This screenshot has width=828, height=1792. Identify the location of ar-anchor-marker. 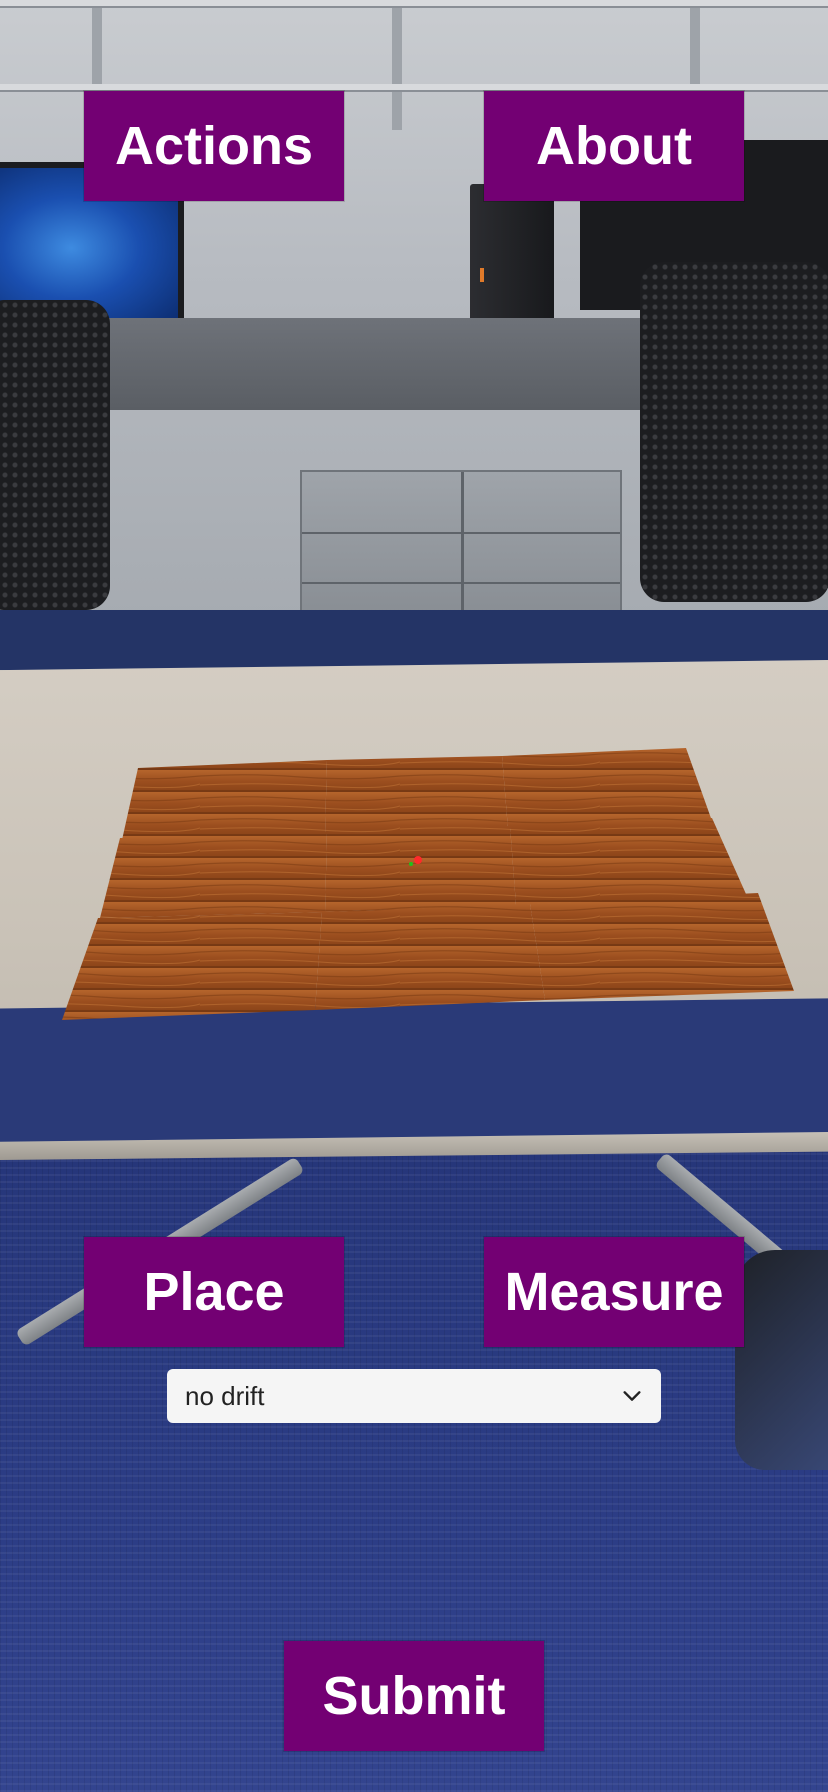
(418, 860).